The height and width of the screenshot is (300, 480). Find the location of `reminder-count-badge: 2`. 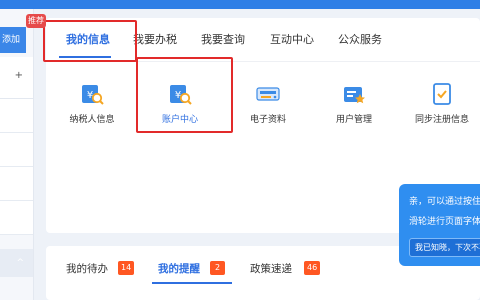

reminder-count-badge: 2 is located at coordinates (217, 268).